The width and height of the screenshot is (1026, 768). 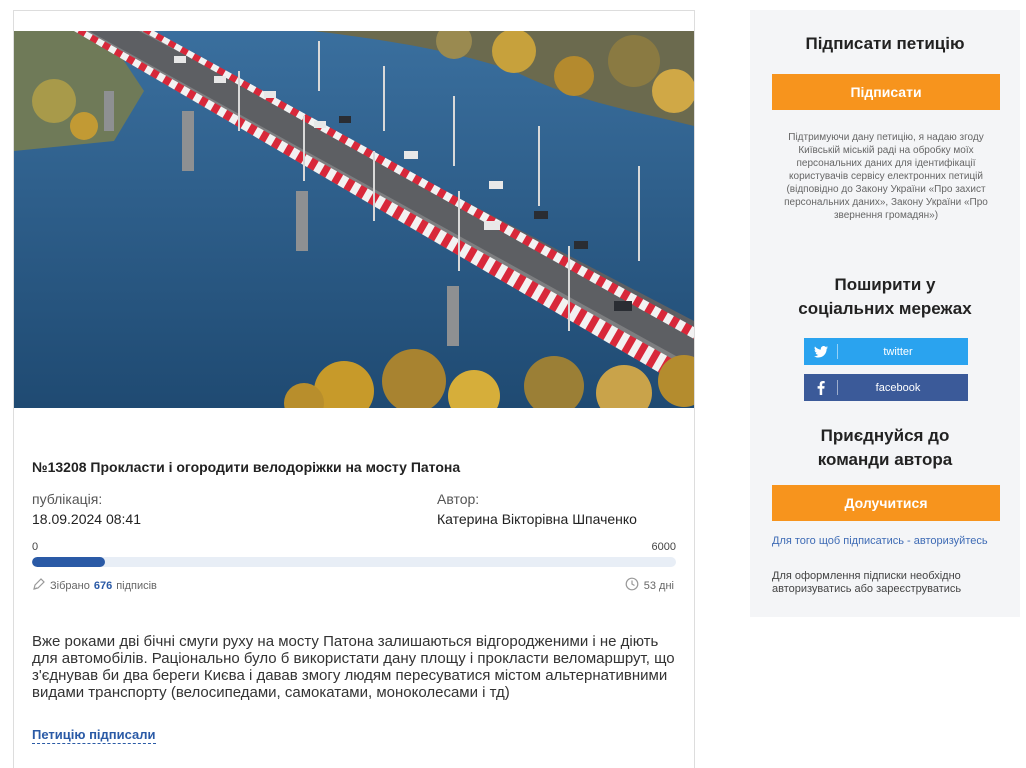 What do you see at coordinates (658, 585) in the screenshot?
I see `days-left-text: 53 дні` at bounding box center [658, 585].